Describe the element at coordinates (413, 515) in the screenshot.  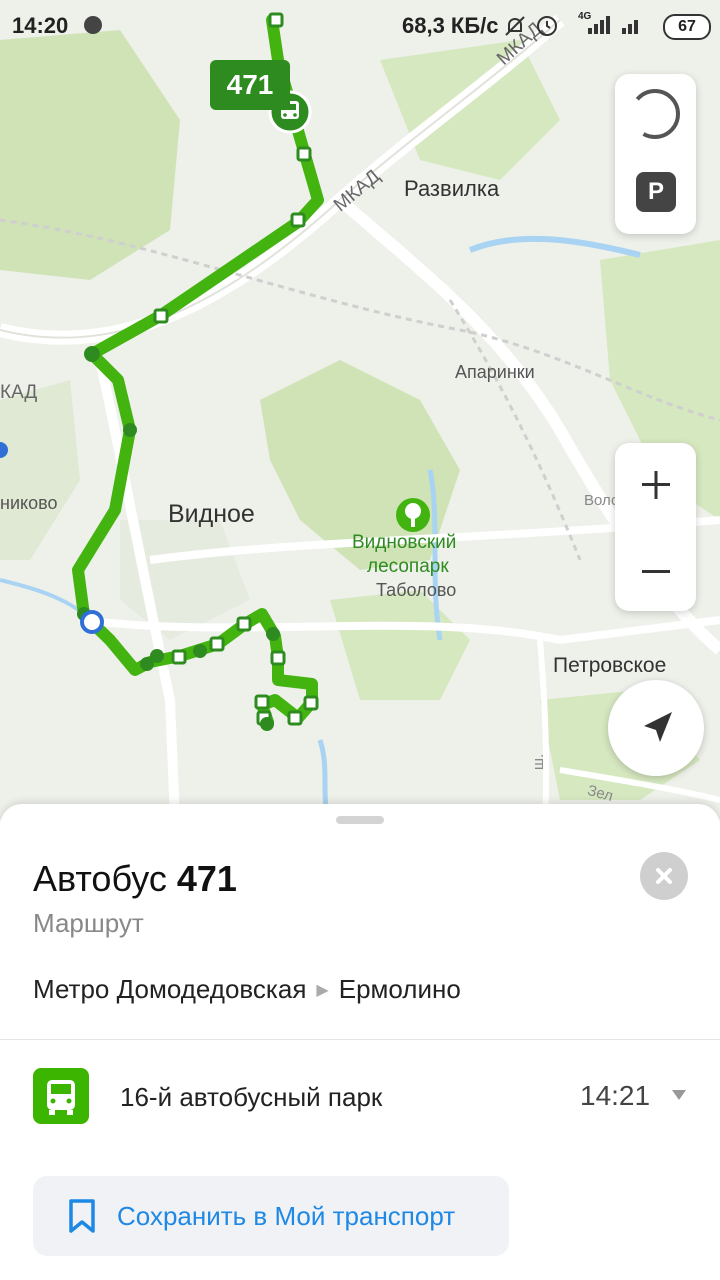
I see `forest-icon` at that location.